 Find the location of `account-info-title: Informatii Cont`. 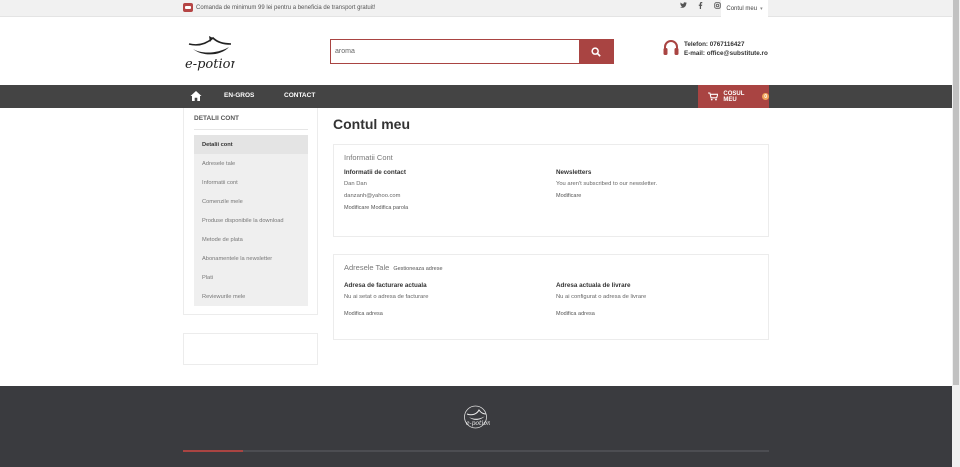

account-info-title: Informatii Cont is located at coordinates (368, 157).